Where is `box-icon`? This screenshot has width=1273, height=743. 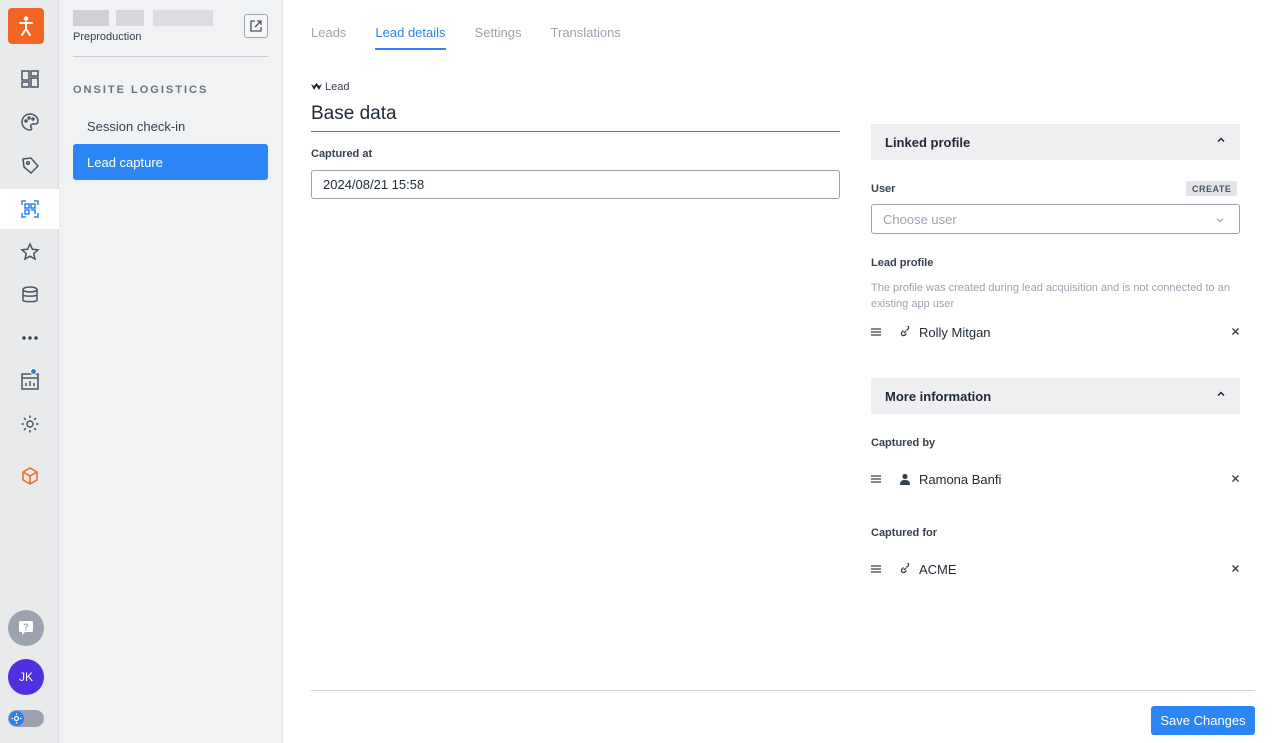 box-icon is located at coordinates (29, 476).